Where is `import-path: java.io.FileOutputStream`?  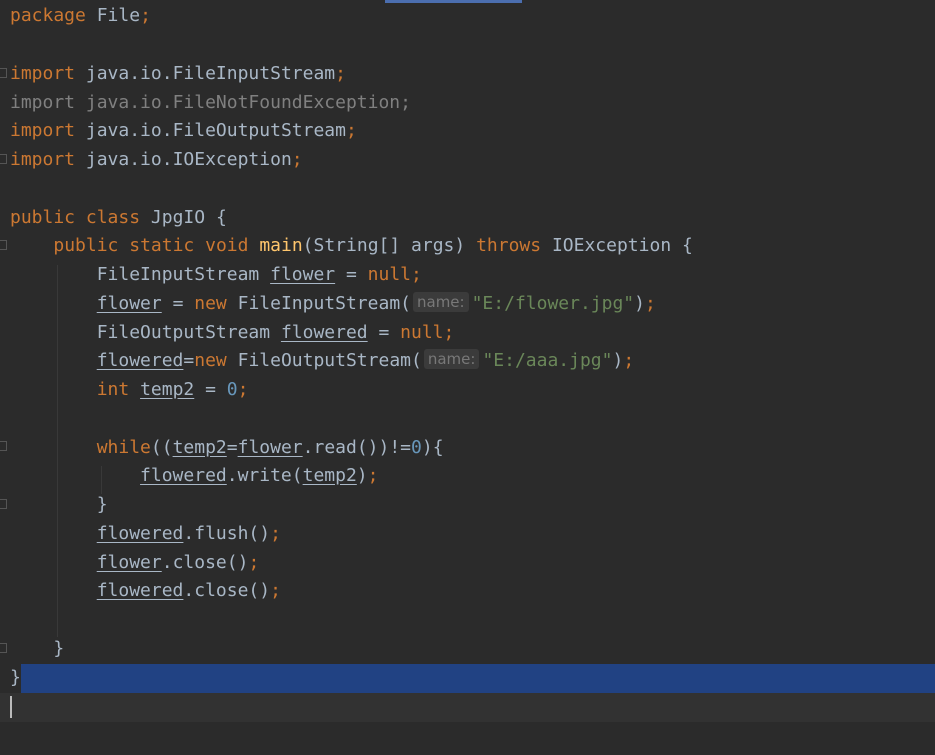
import-path: java.io.FileOutputStream is located at coordinates (215, 130).